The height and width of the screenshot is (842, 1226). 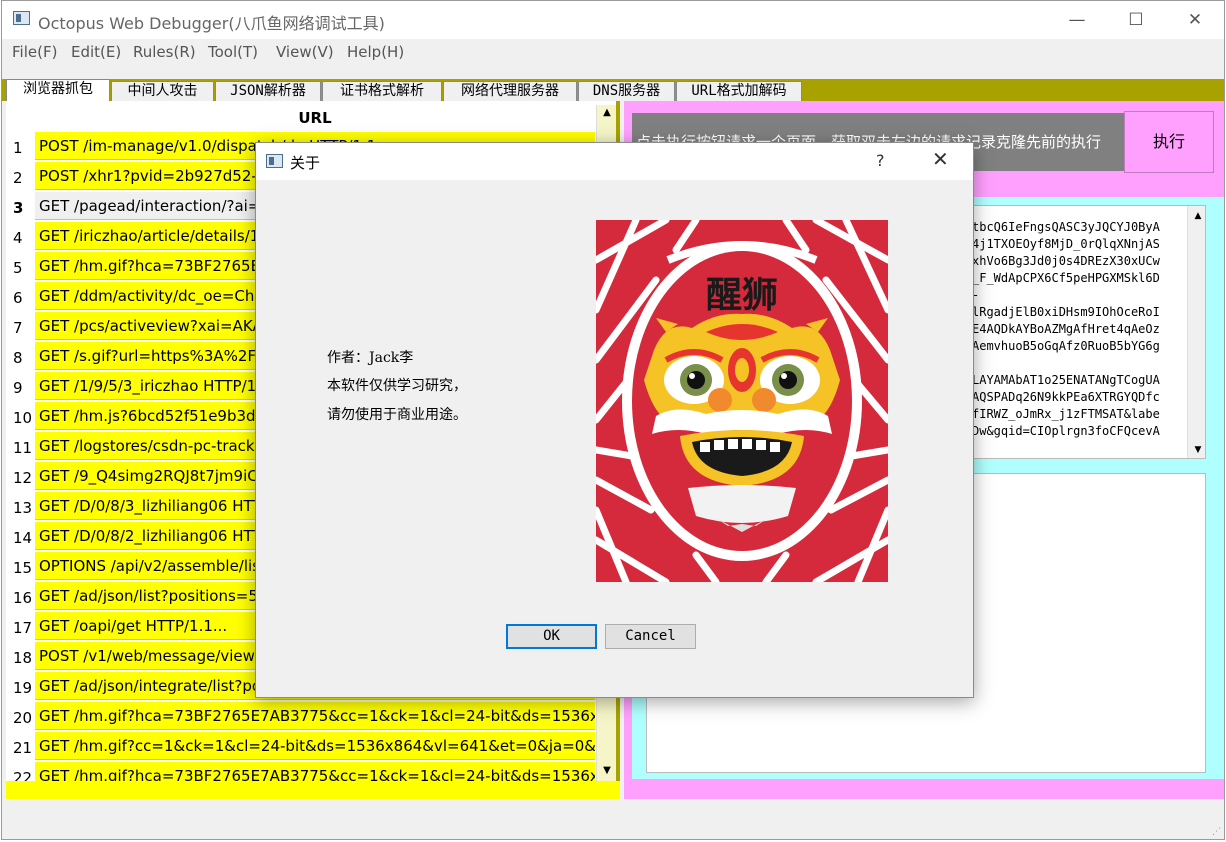 What do you see at coordinates (211, 23) in the screenshot?
I see `window-title: Octopus Web Debugger(八爪鱼网络调试工具)` at bounding box center [211, 23].